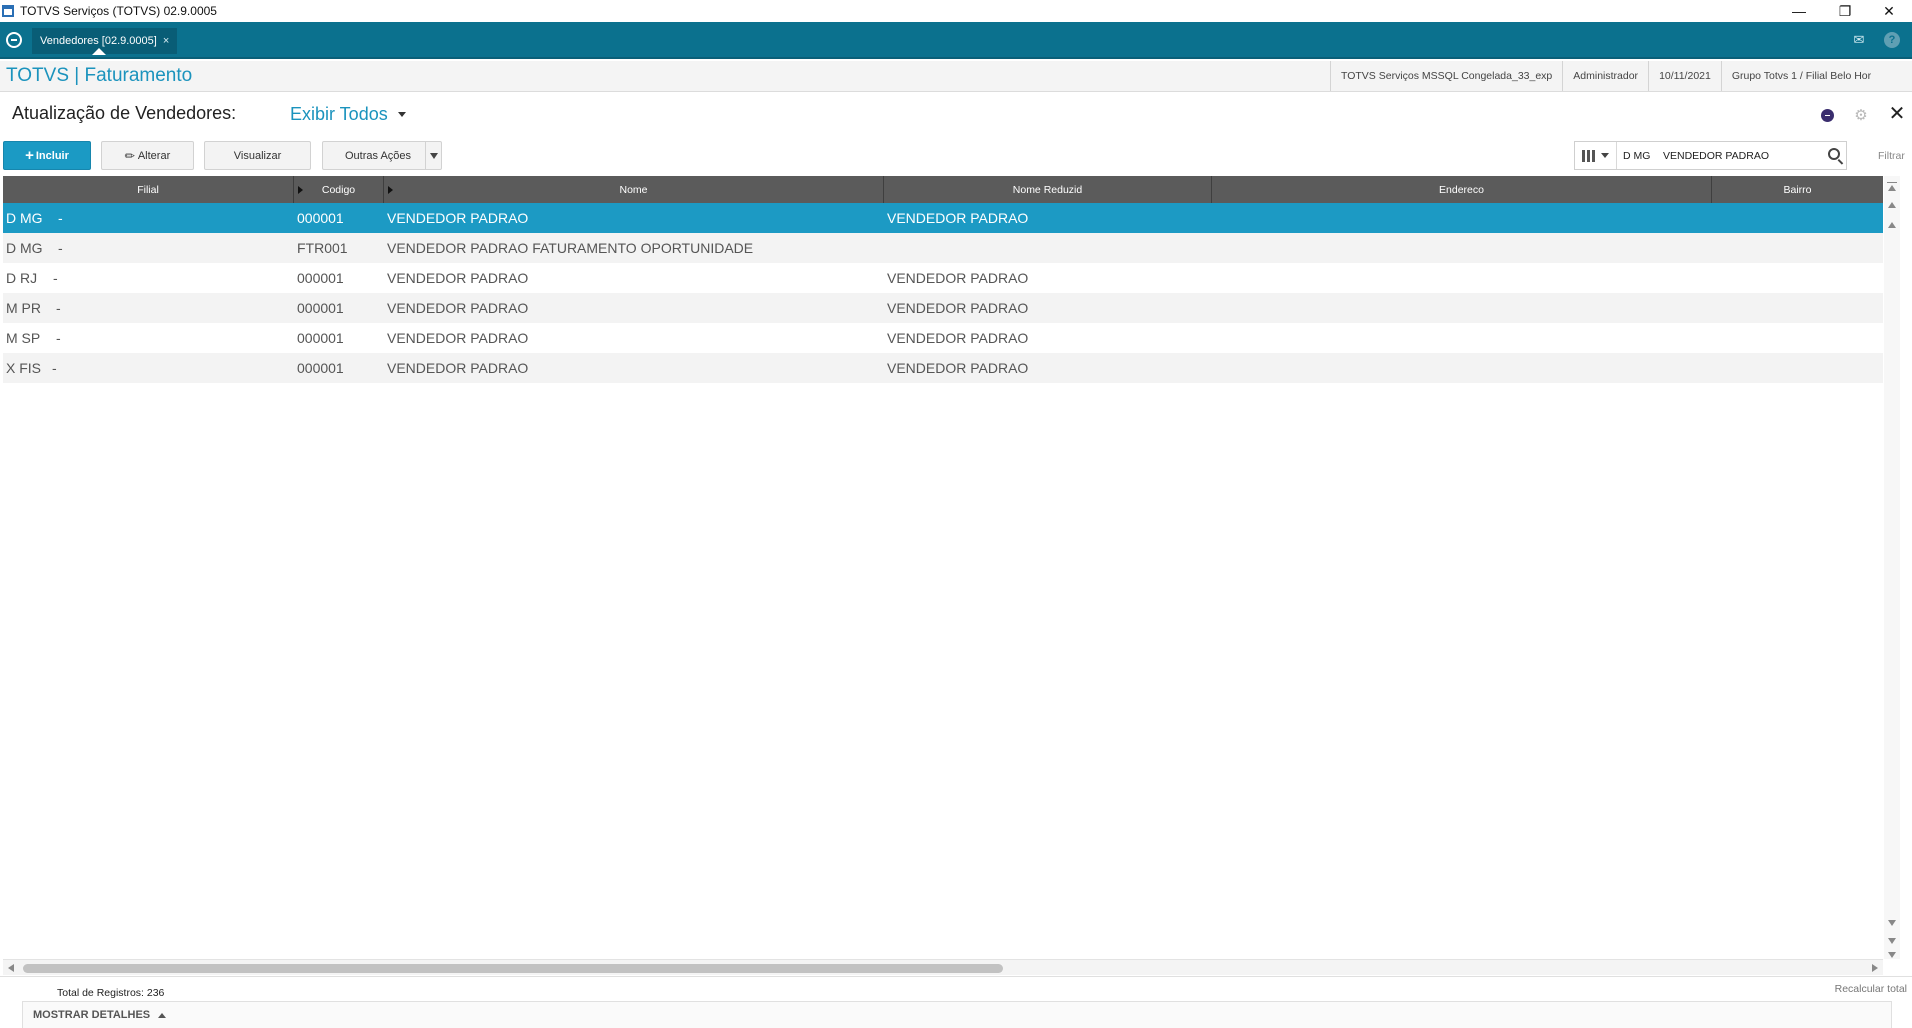  What do you see at coordinates (8, 11) in the screenshot?
I see `app-window-icon` at bounding box center [8, 11].